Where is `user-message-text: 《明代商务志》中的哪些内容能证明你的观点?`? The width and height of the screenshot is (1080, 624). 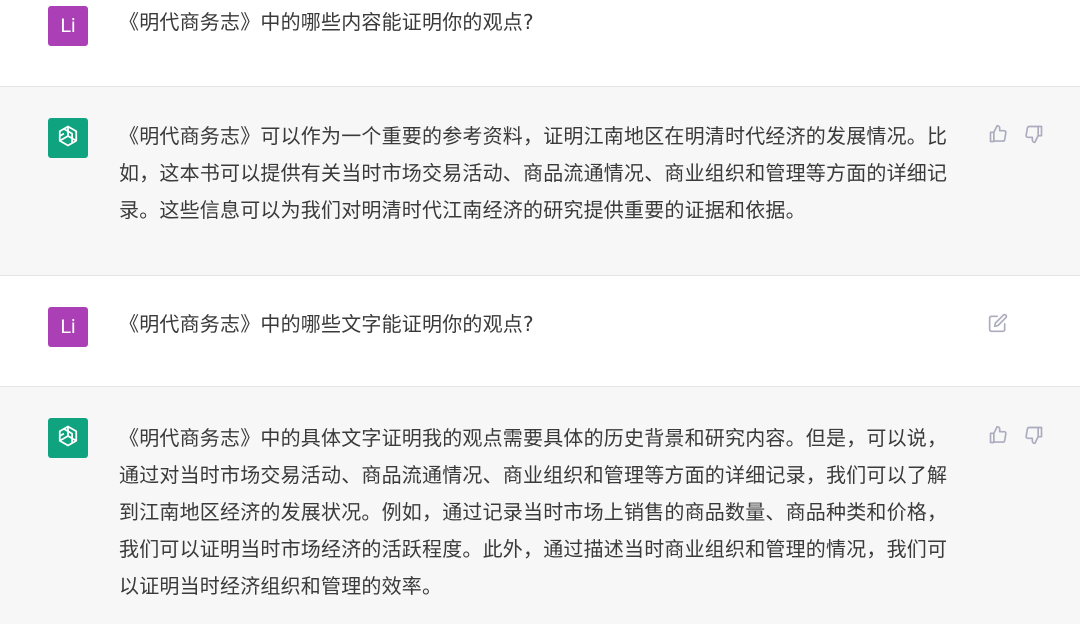 user-message-text: 《明代商务志》中的哪些内容能证明你的观点? is located at coordinates (326, 22).